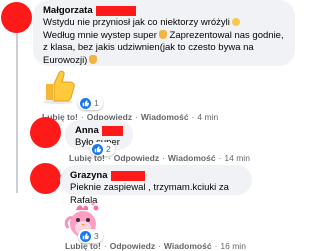 The width and height of the screenshot is (320, 251). Describe the element at coordinates (130, 117) in the screenshot. I see `comment-actions: Lubię to! · Odpowiedz · Wiadomość · 4 min` at that location.